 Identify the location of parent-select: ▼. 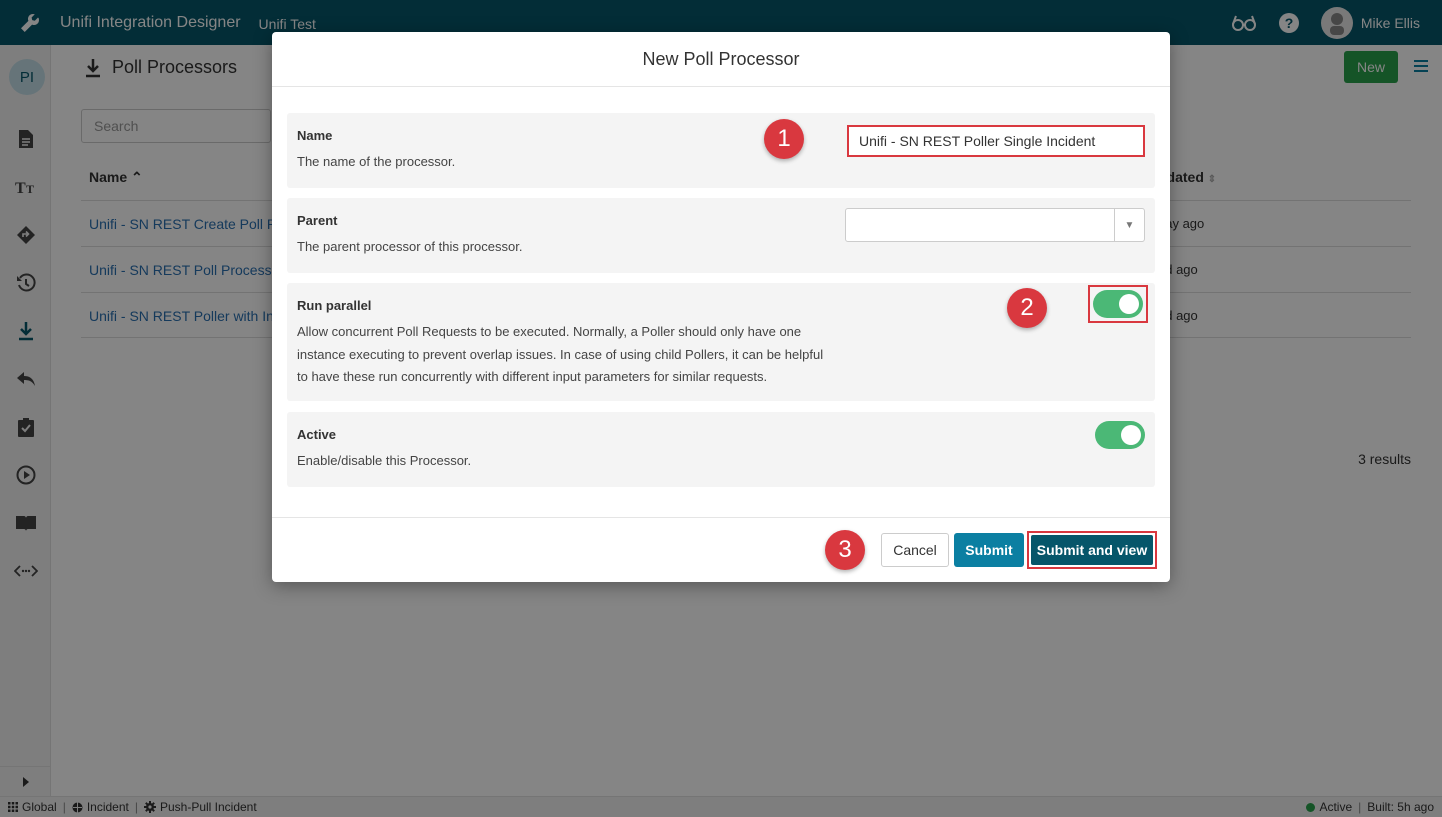
(995, 225).